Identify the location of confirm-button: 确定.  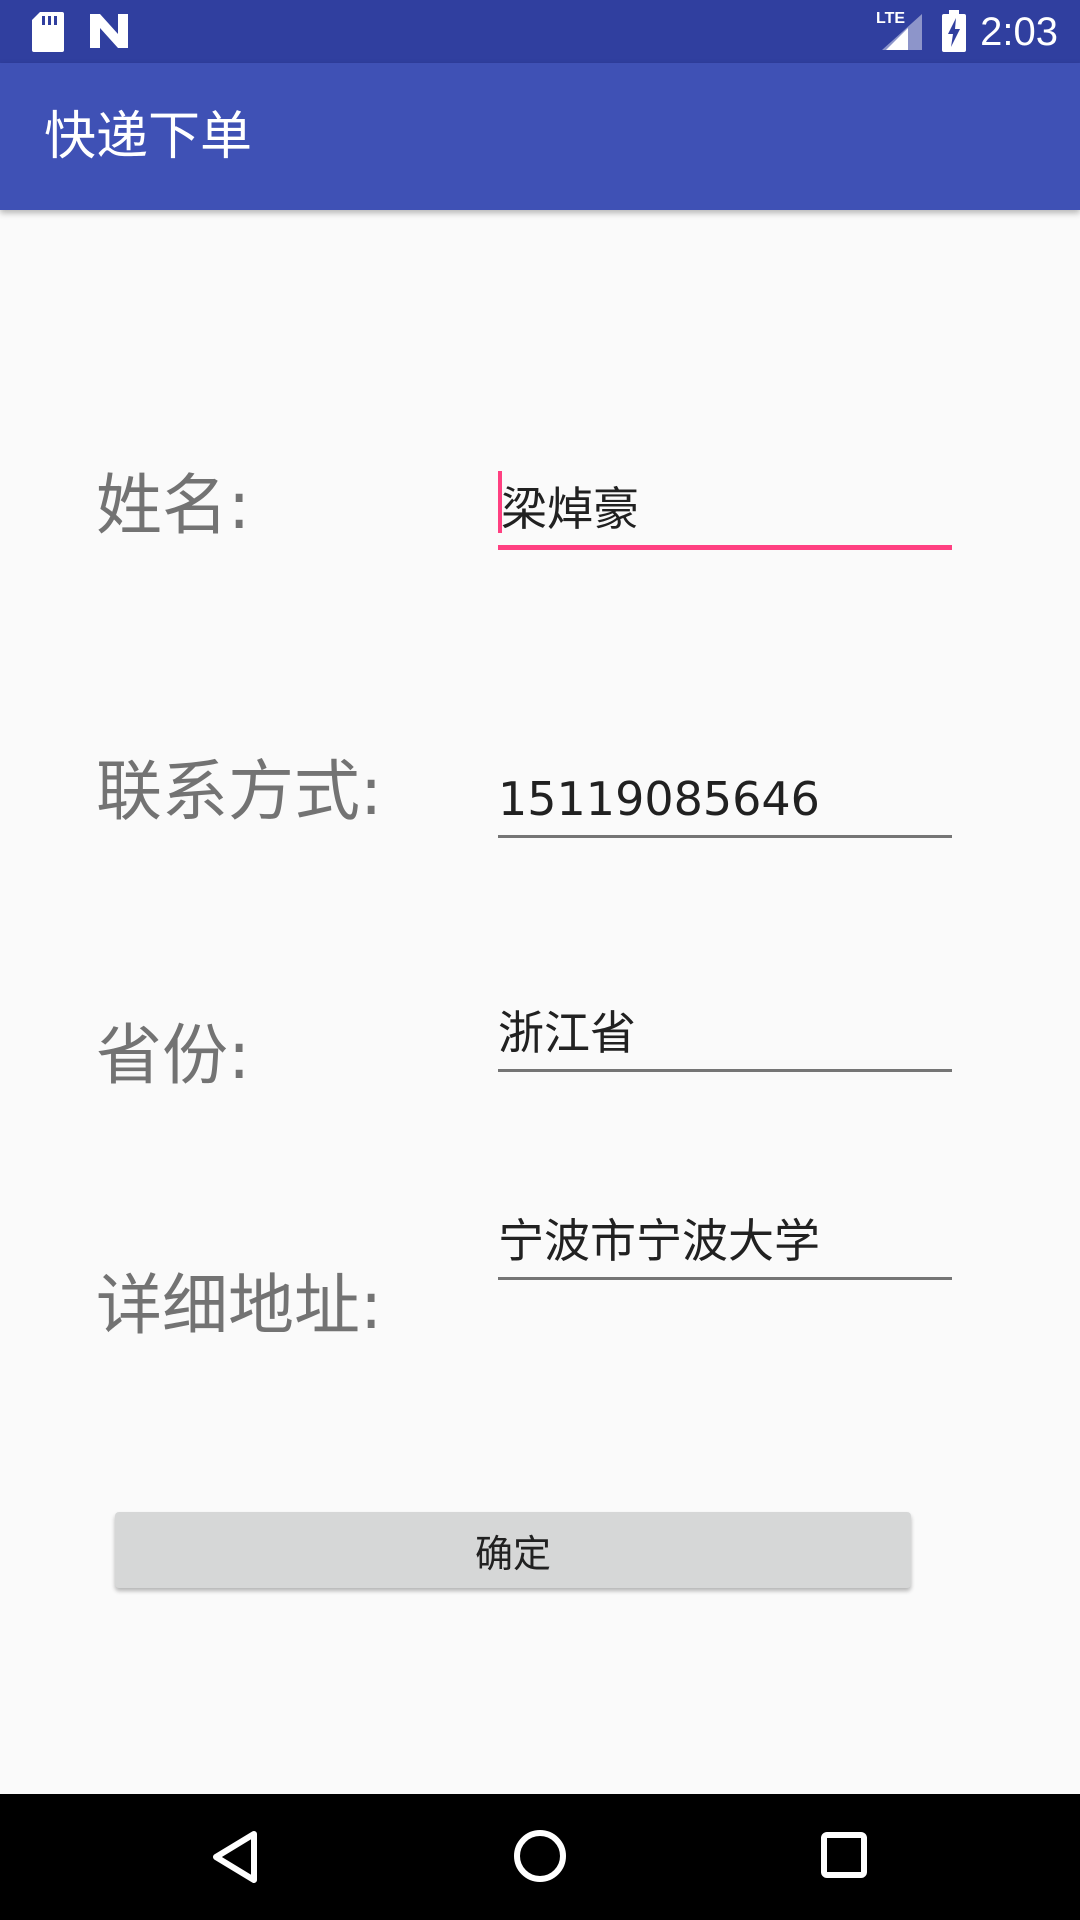
(513, 1550).